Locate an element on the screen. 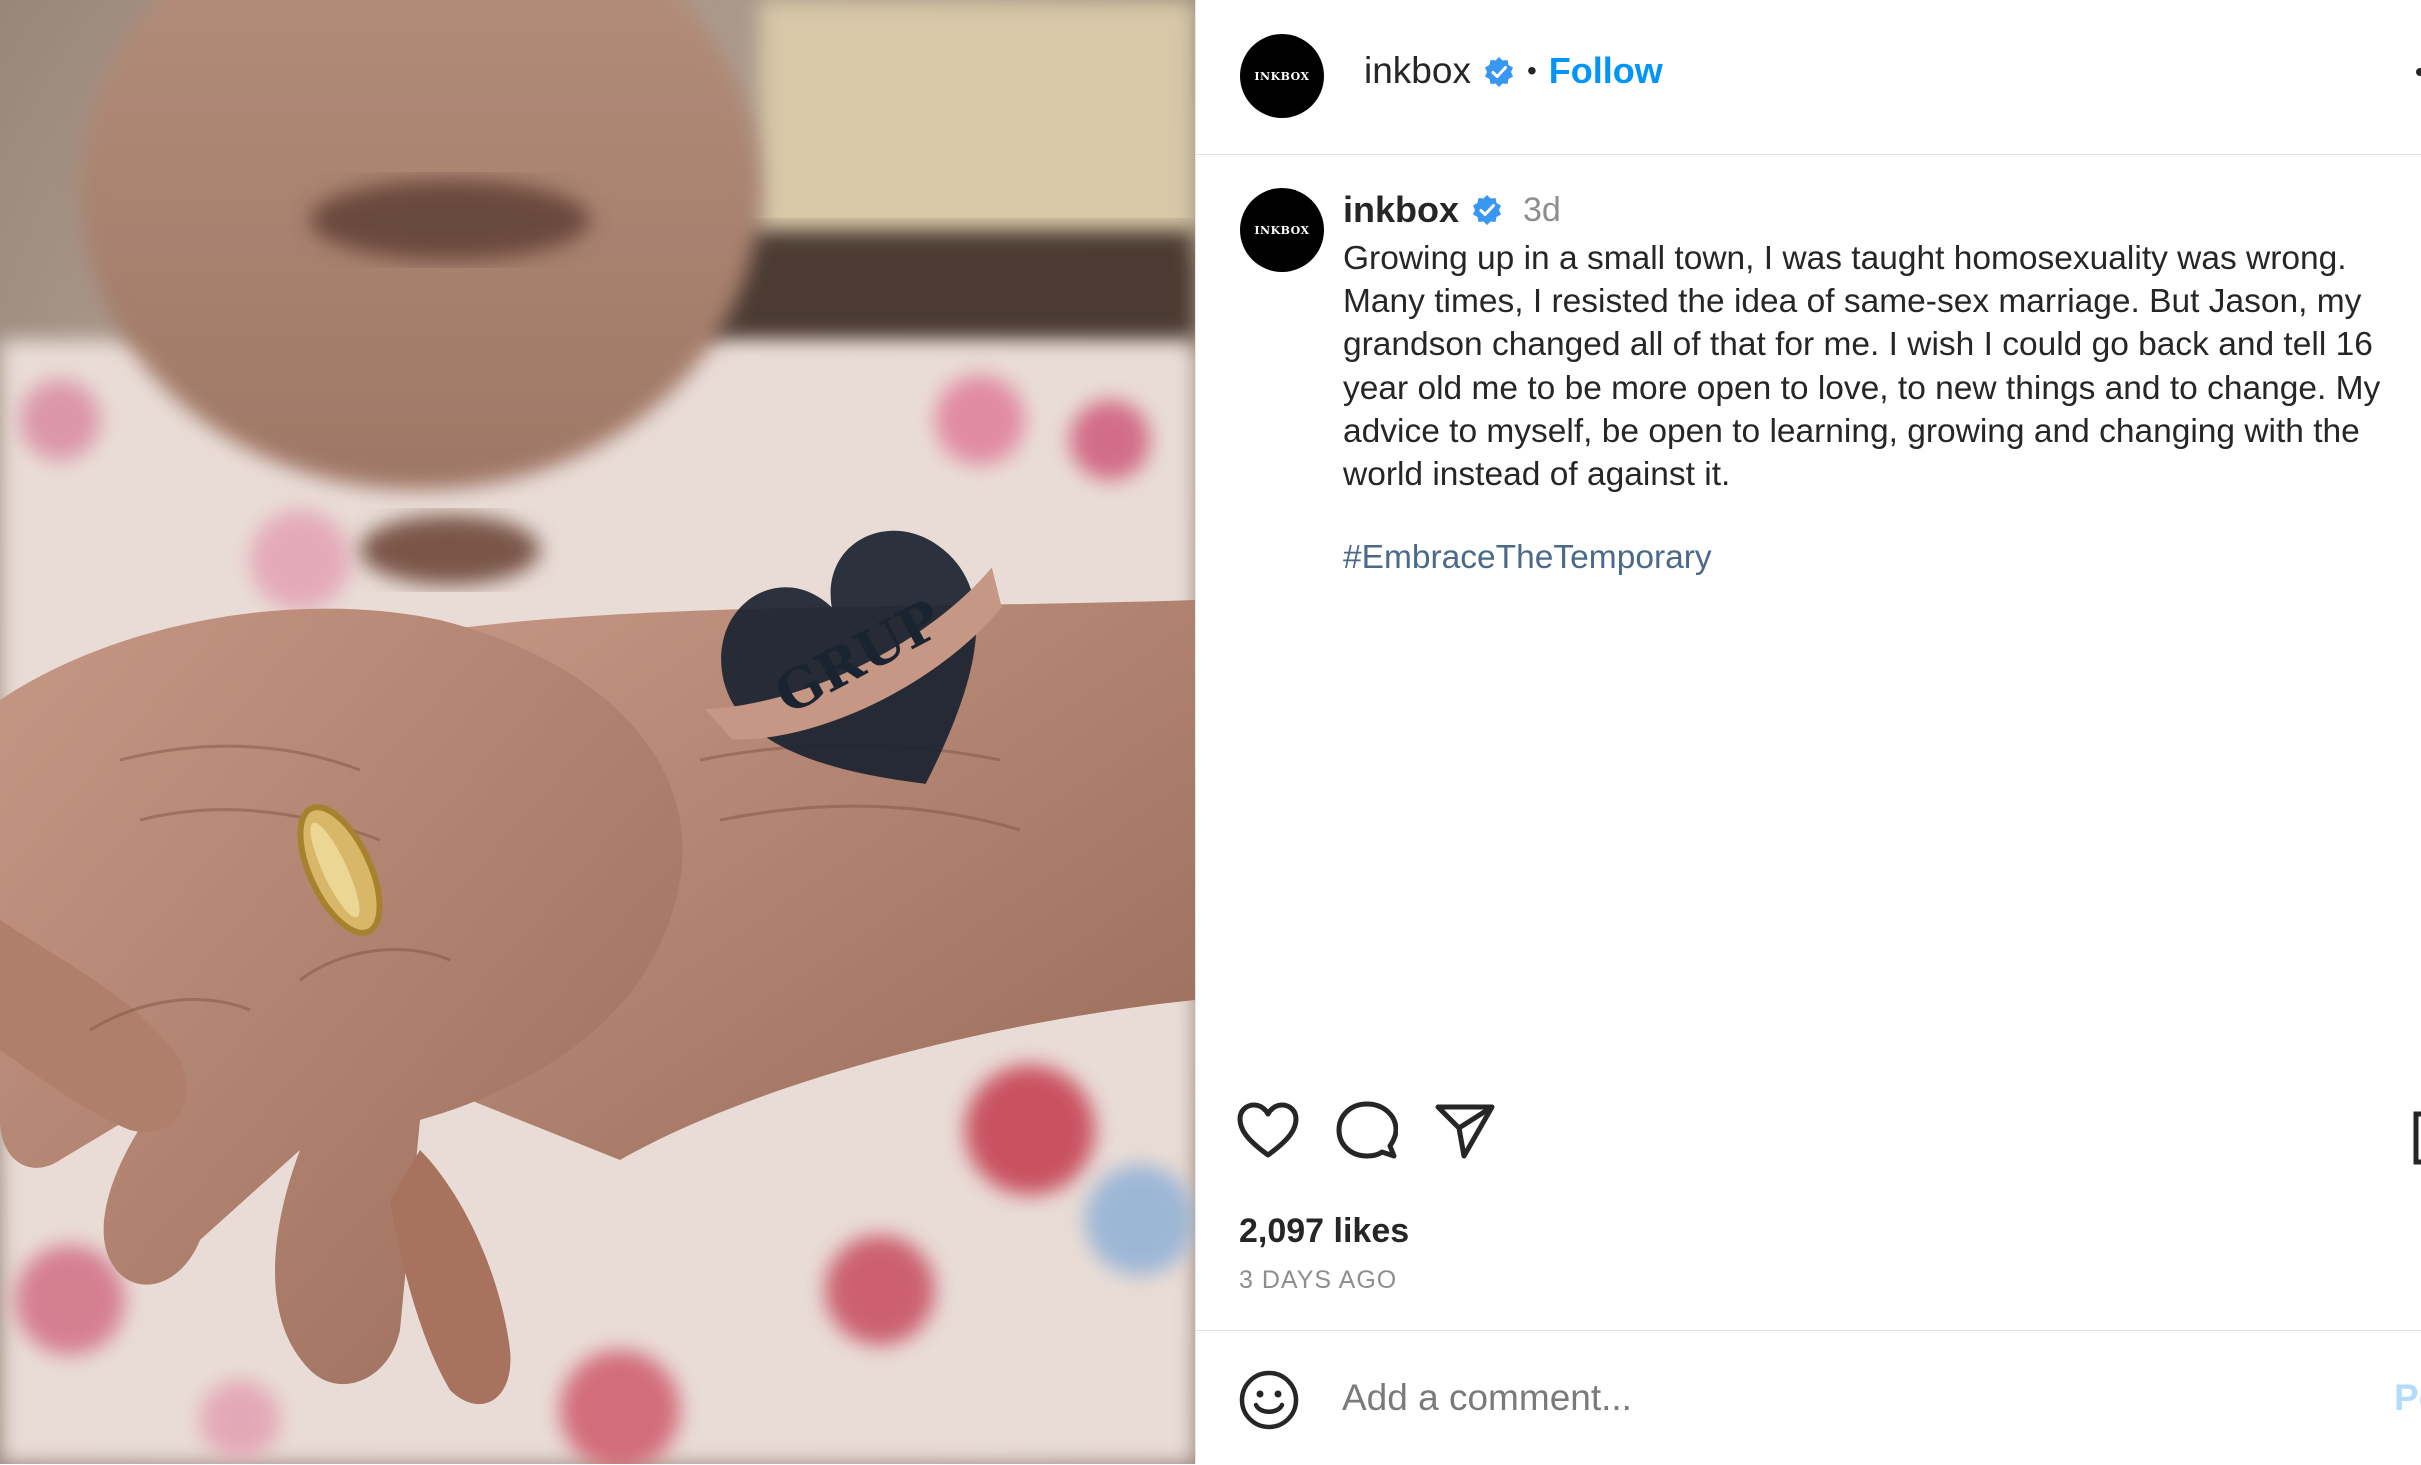 The height and width of the screenshot is (1465, 2421). comment-icon is located at coordinates (1367, 1131).